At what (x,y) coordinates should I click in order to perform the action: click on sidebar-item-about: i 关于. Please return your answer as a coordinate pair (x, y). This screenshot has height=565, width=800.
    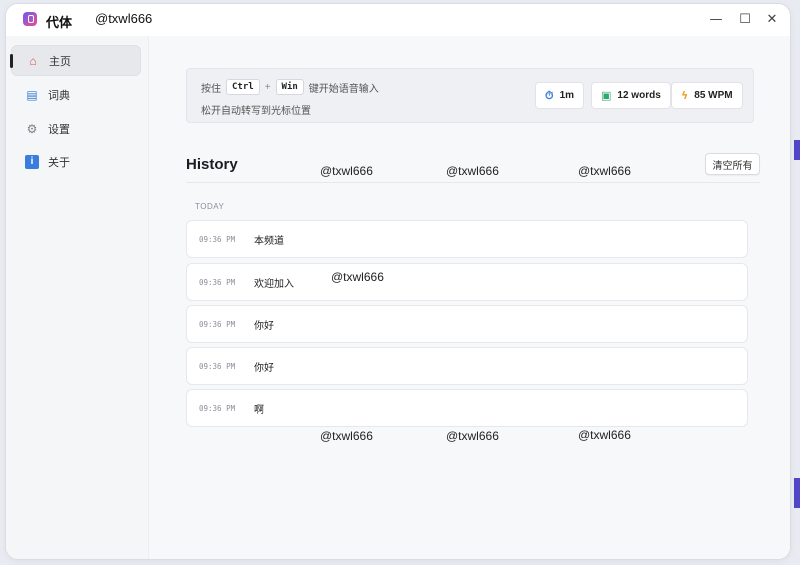
    Looking at the image, I should click on (76, 161).